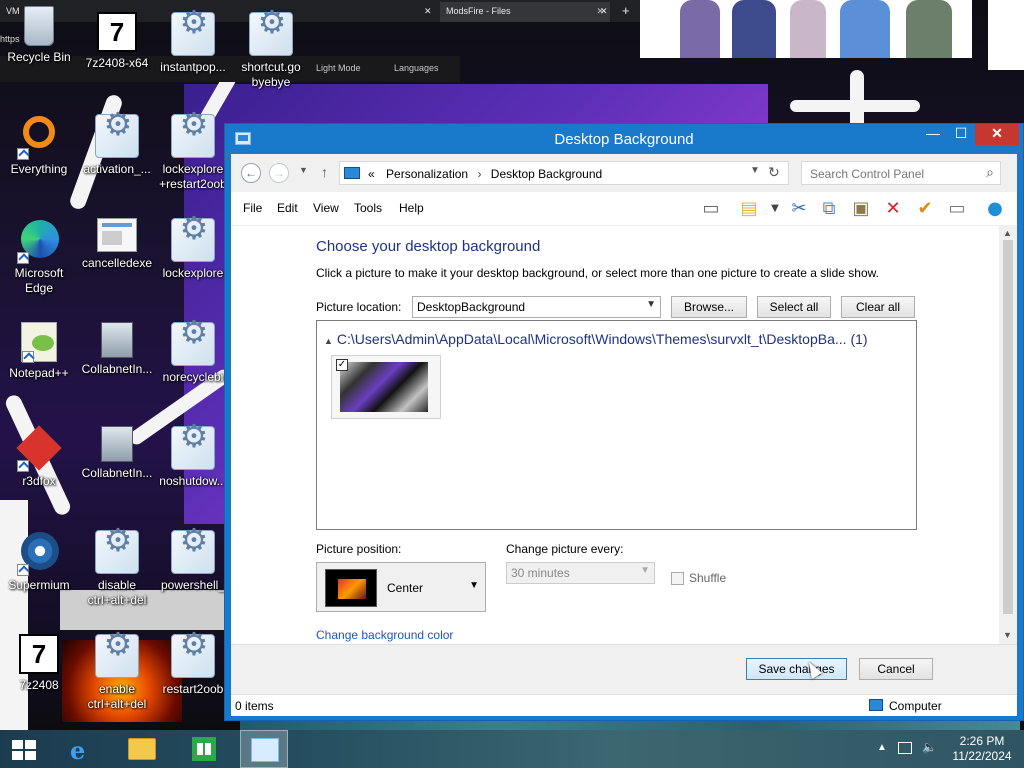 This screenshot has height=768, width=1024. Describe the element at coordinates (252, 208) in the screenshot. I see `menu-file: File` at that location.